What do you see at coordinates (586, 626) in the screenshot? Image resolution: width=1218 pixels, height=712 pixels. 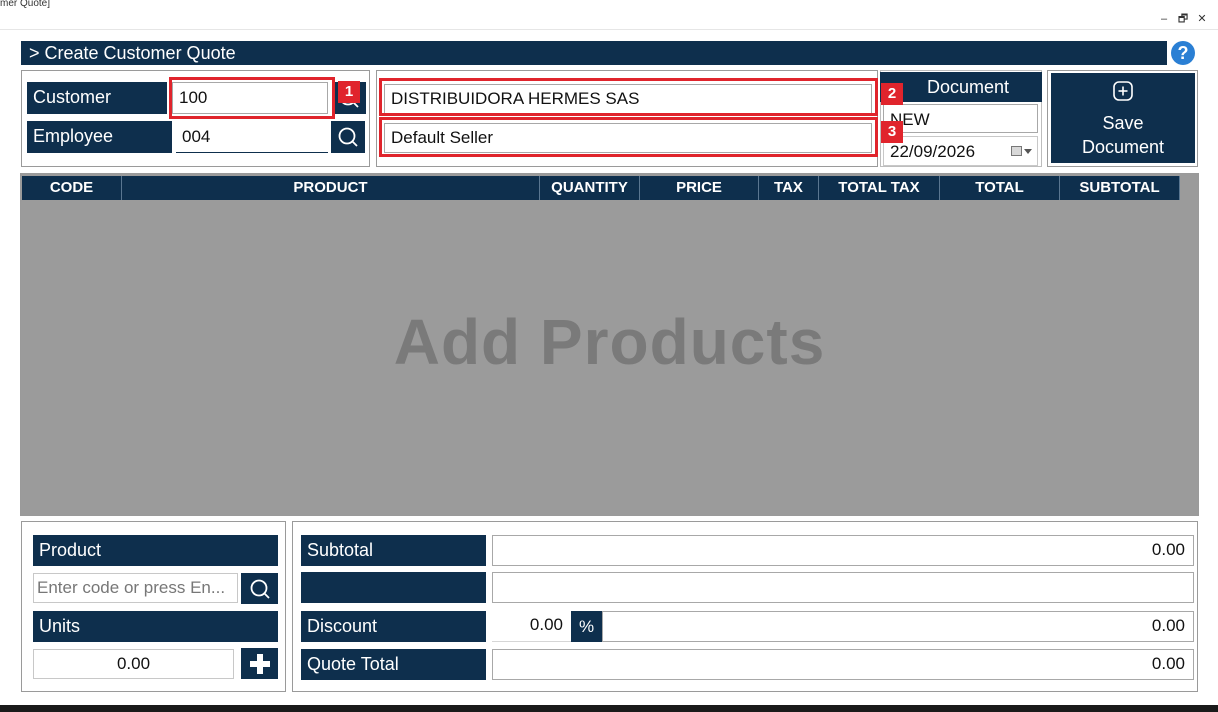 I see `percent-toggle-button: %` at bounding box center [586, 626].